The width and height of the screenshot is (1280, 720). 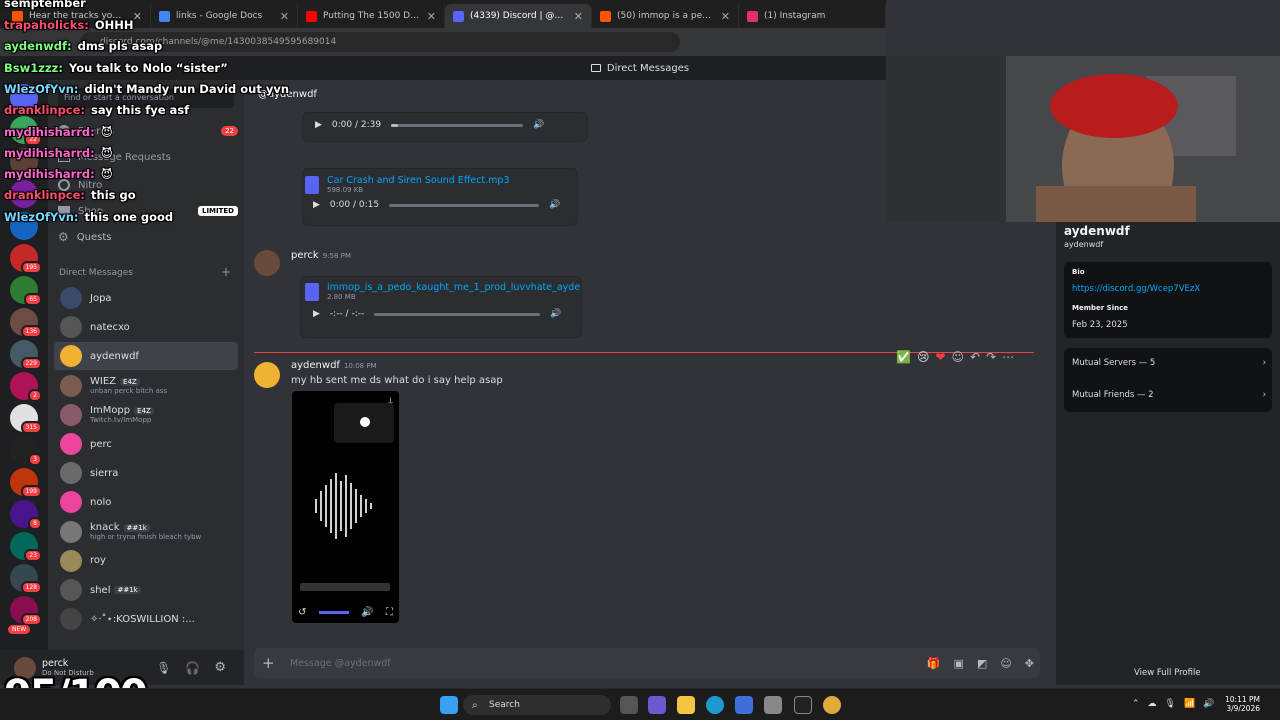 I want to click on video-attachment: ⤓ ↺ 🔊 ⛶, so click(x=345, y=507).